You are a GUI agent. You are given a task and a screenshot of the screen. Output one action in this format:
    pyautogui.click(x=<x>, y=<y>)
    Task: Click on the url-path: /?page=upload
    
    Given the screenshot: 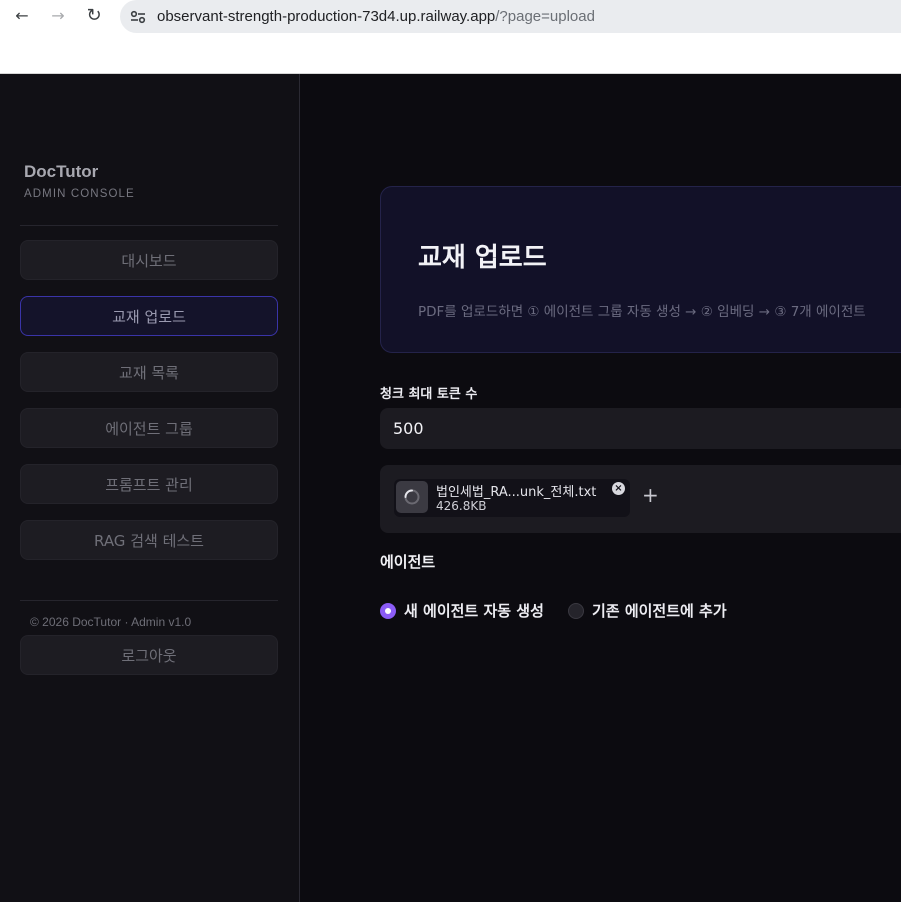 What is the action you would take?
    pyautogui.click(x=545, y=16)
    